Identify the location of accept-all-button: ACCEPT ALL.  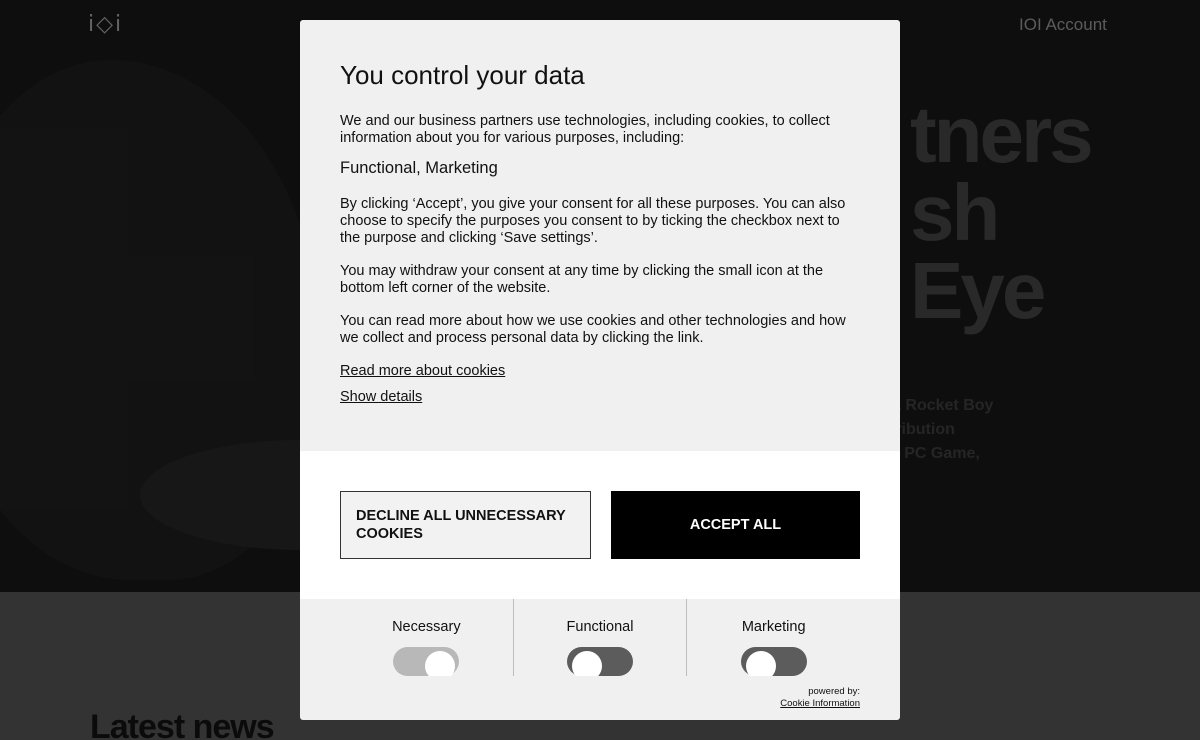
(735, 525).